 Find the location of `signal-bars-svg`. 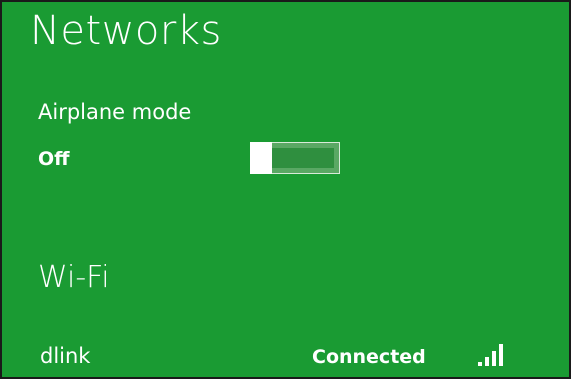

signal-bars-svg is located at coordinates (490, 355).